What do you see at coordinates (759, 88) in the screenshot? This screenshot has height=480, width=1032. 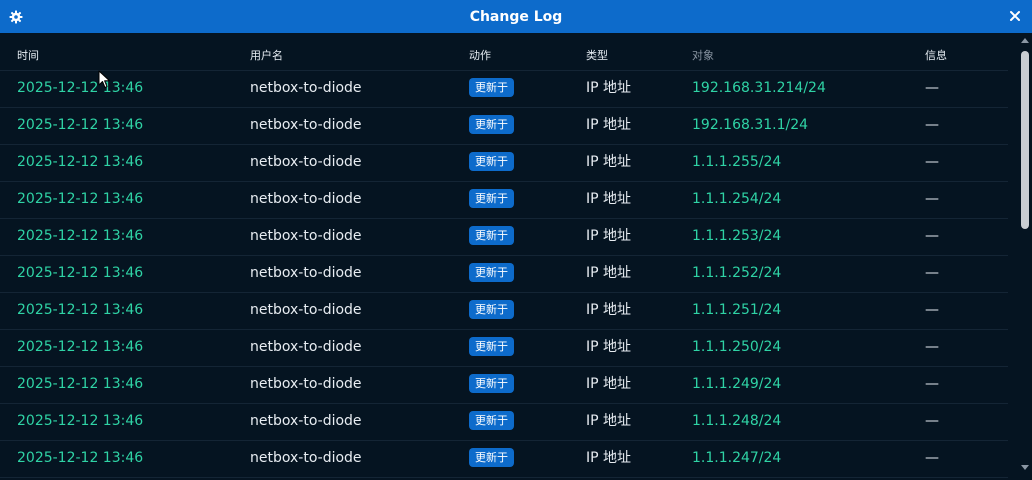 I see `object-link: 192.168.31.214/24` at bounding box center [759, 88].